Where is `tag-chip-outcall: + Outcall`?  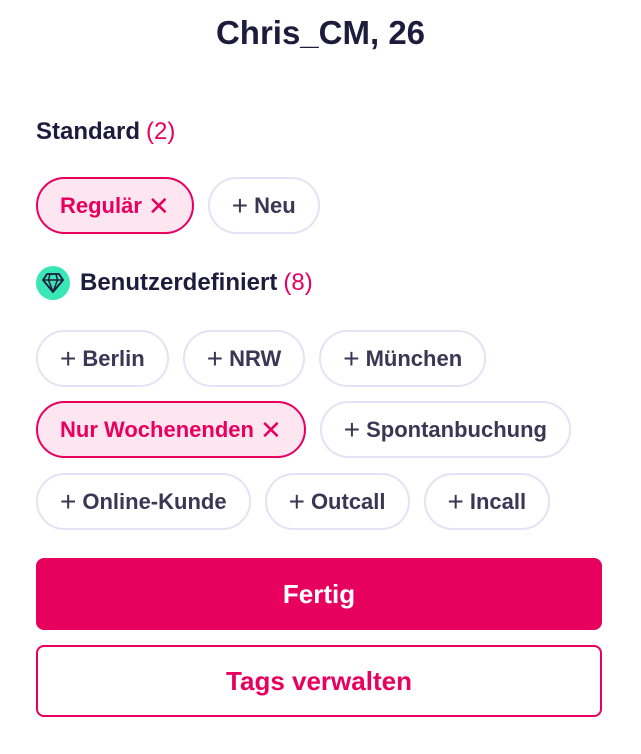 tag-chip-outcall: + Outcall is located at coordinates (337, 501).